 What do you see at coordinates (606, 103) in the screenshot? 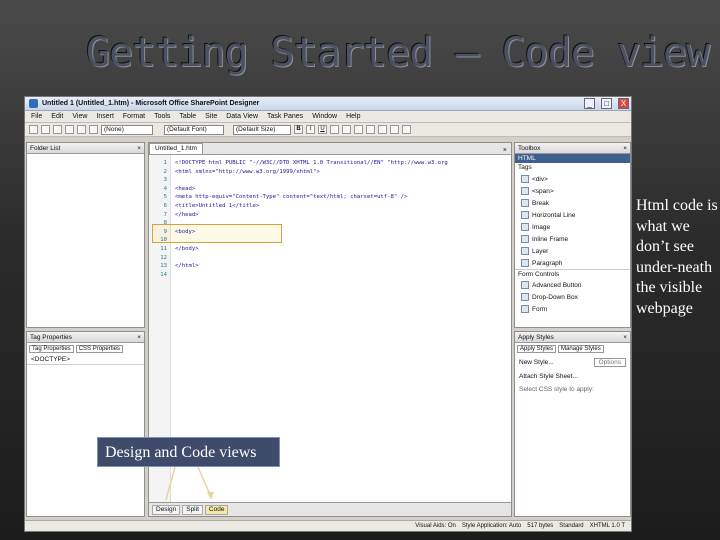
I see `maximize-button: □` at bounding box center [606, 103].